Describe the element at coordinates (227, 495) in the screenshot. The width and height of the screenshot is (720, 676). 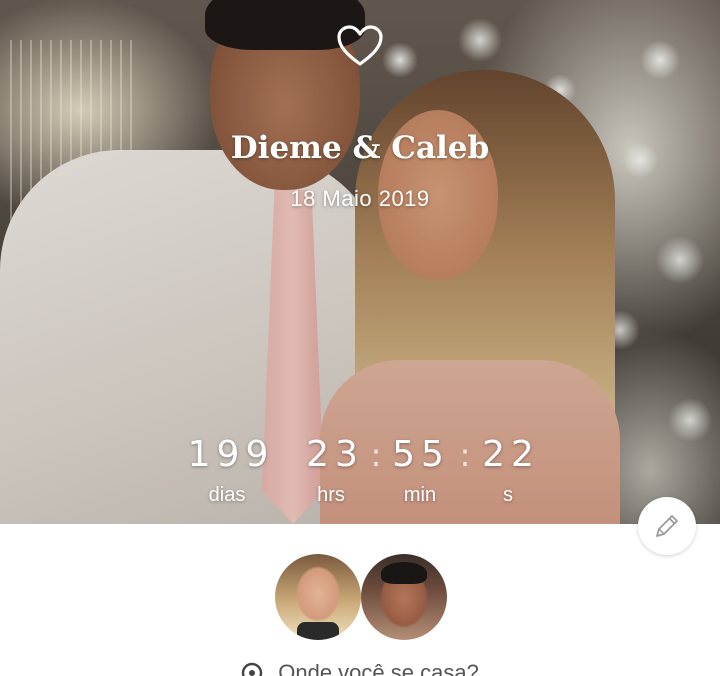
I see `countdown-days-label: dias` at that location.